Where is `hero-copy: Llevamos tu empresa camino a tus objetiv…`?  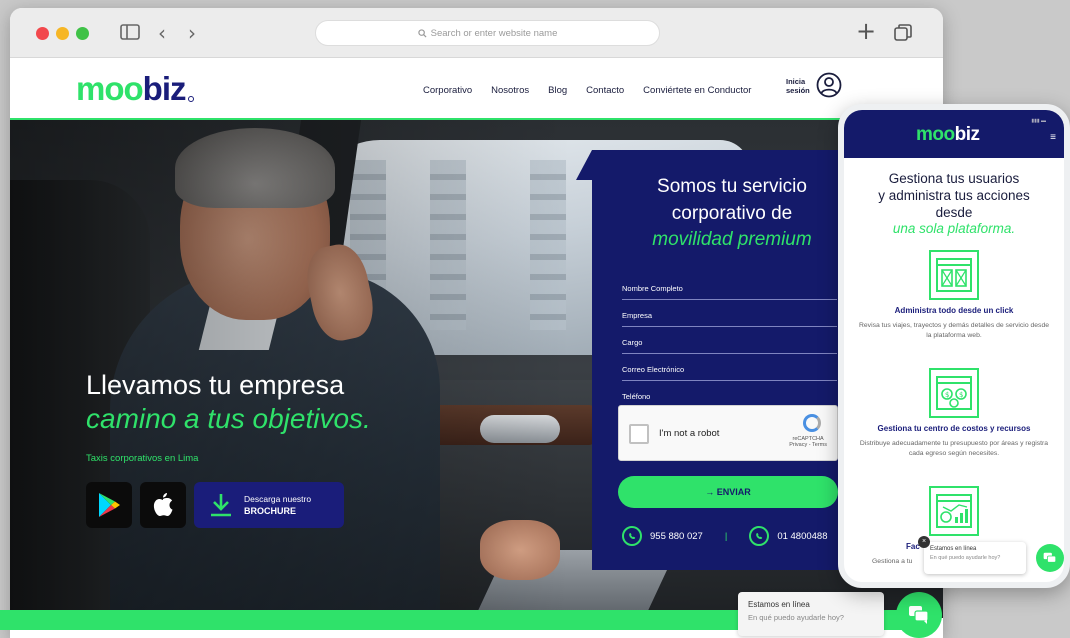
hero-copy: Llevamos tu empresa camino a tus objetiv… is located at coordinates (228, 417).